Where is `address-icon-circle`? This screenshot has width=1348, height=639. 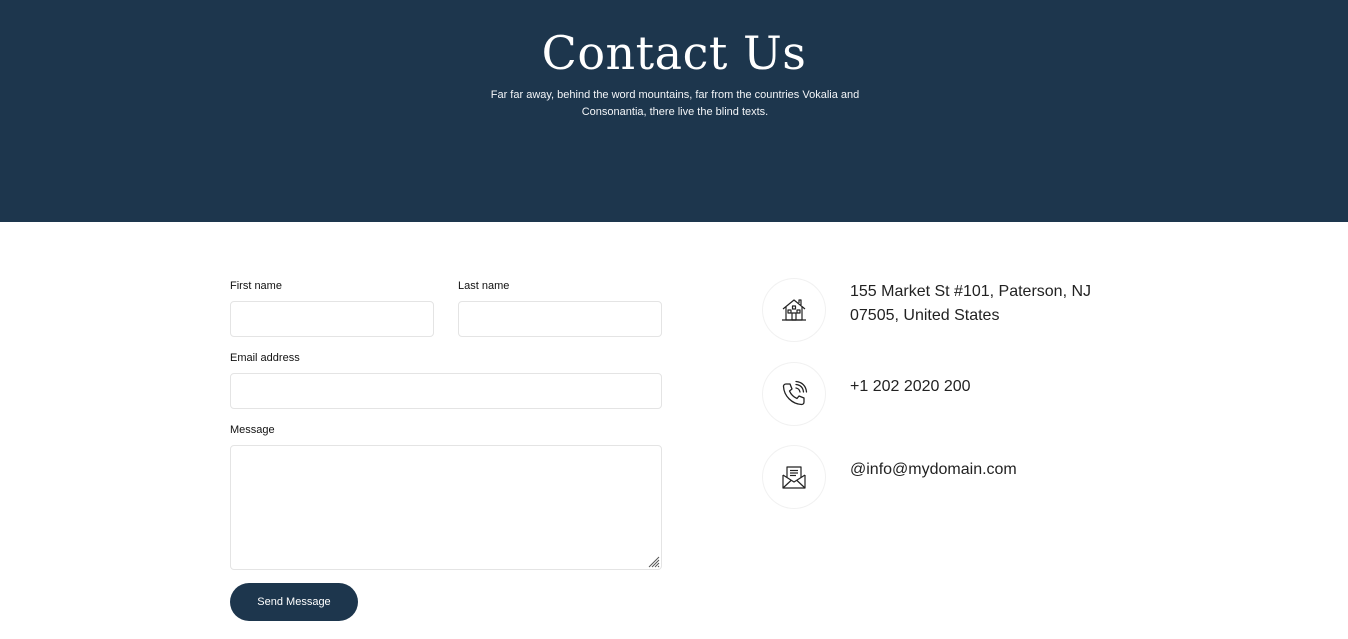
address-icon-circle is located at coordinates (794, 310).